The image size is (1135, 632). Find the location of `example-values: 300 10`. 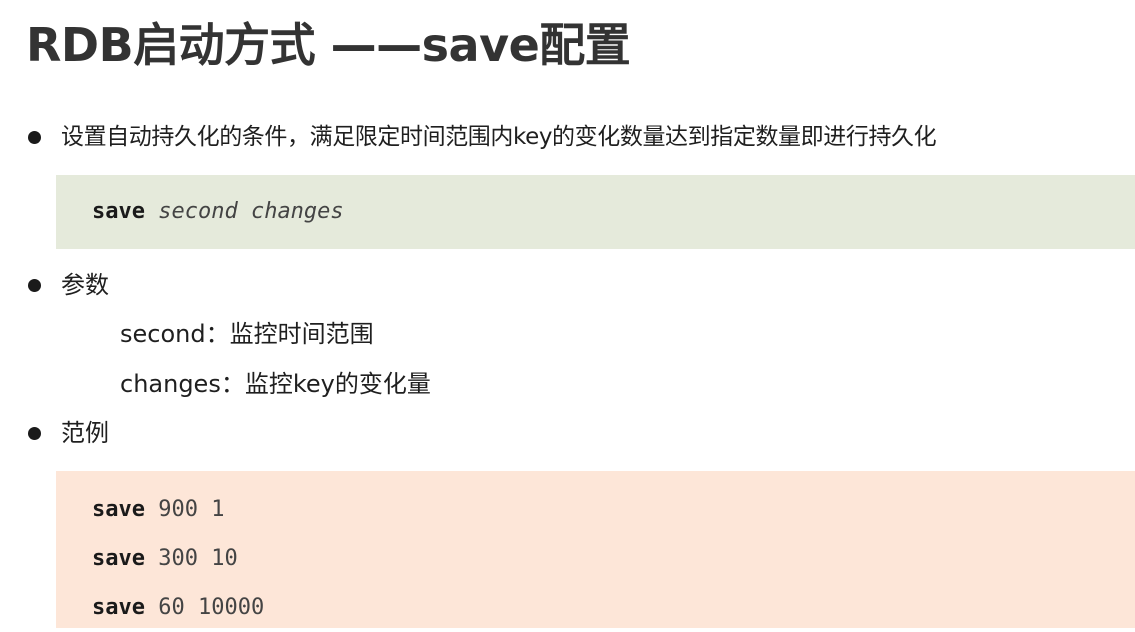

example-values: 300 10 is located at coordinates (198, 558).